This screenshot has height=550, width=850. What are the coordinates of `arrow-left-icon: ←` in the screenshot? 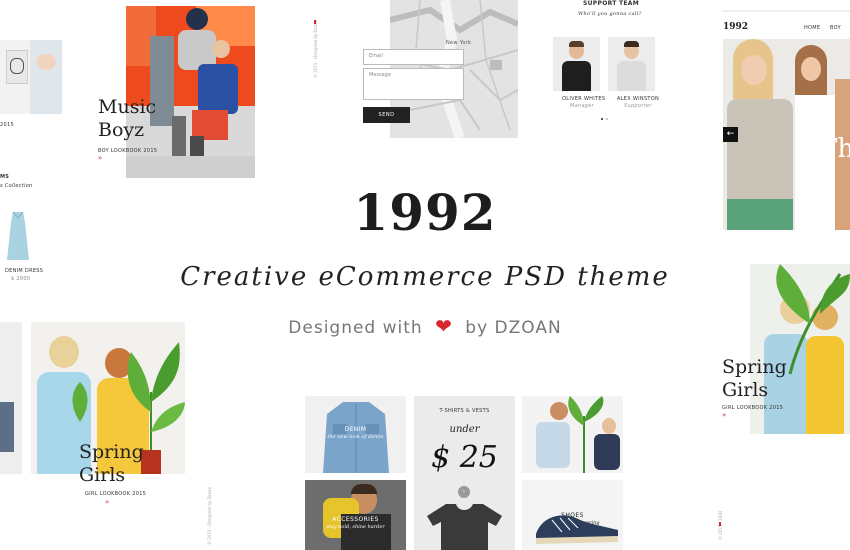 It's located at (730, 134).